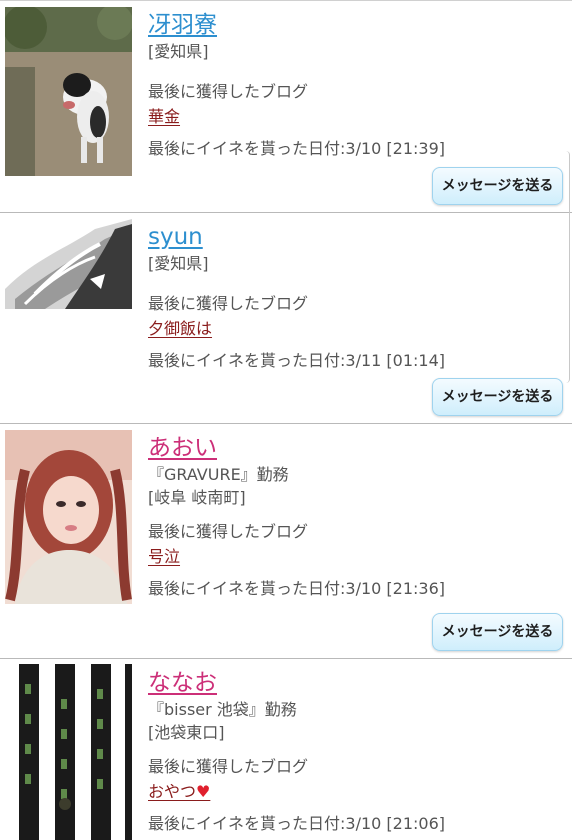  Describe the element at coordinates (182, 25) in the screenshot. I see `user-name-link: 冴羽寮` at that location.